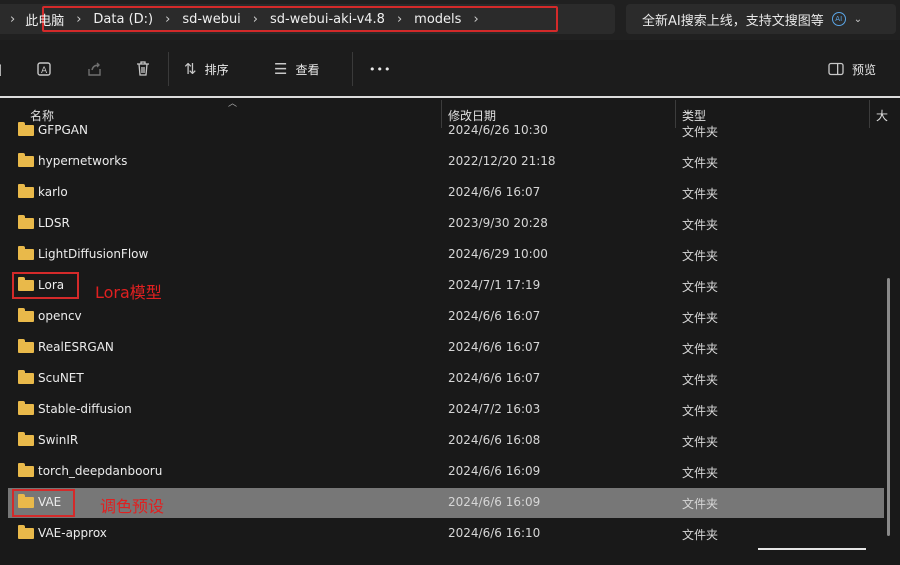 The height and width of the screenshot is (565, 900). I want to click on view-label: 查看, so click(307, 69).